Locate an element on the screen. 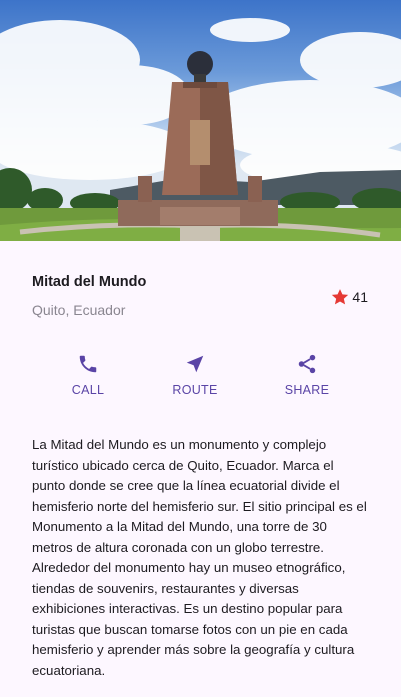 This screenshot has width=401, height=697. call-label: CALL is located at coordinates (88, 390).